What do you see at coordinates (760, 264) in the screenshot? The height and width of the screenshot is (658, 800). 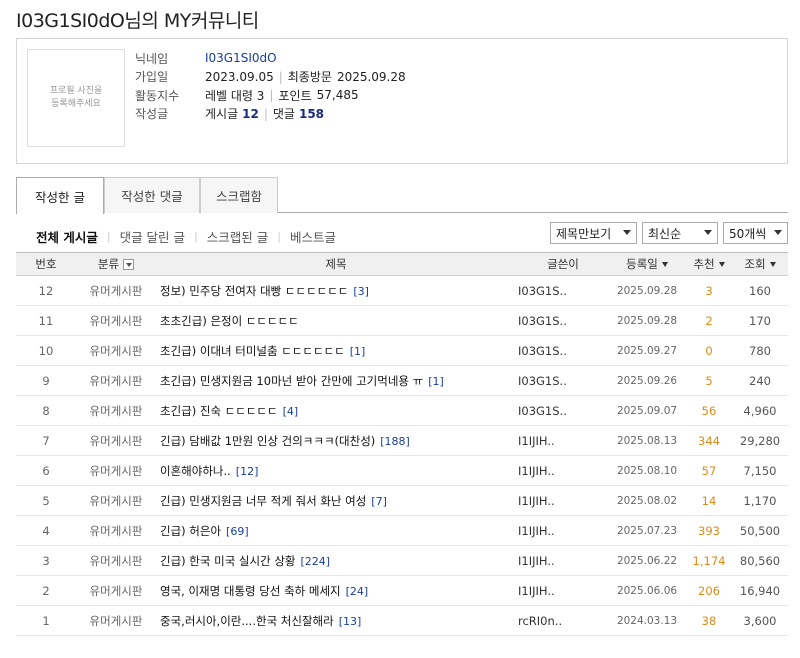 I see `header-views: 조회` at bounding box center [760, 264].